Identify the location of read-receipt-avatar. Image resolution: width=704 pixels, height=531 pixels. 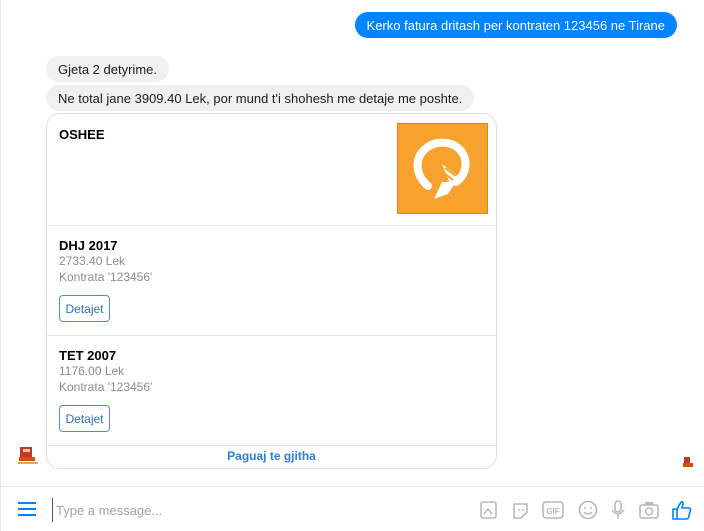
(688, 461).